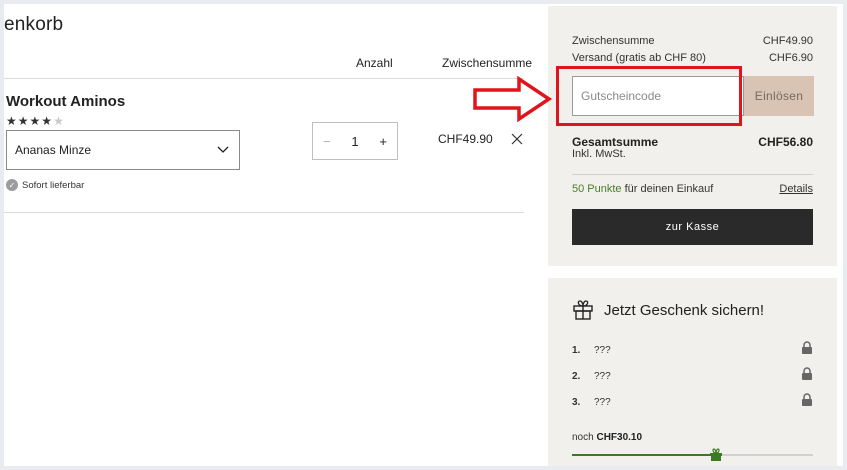  I want to click on checkout-button: zur Kasse, so click(692, 227).